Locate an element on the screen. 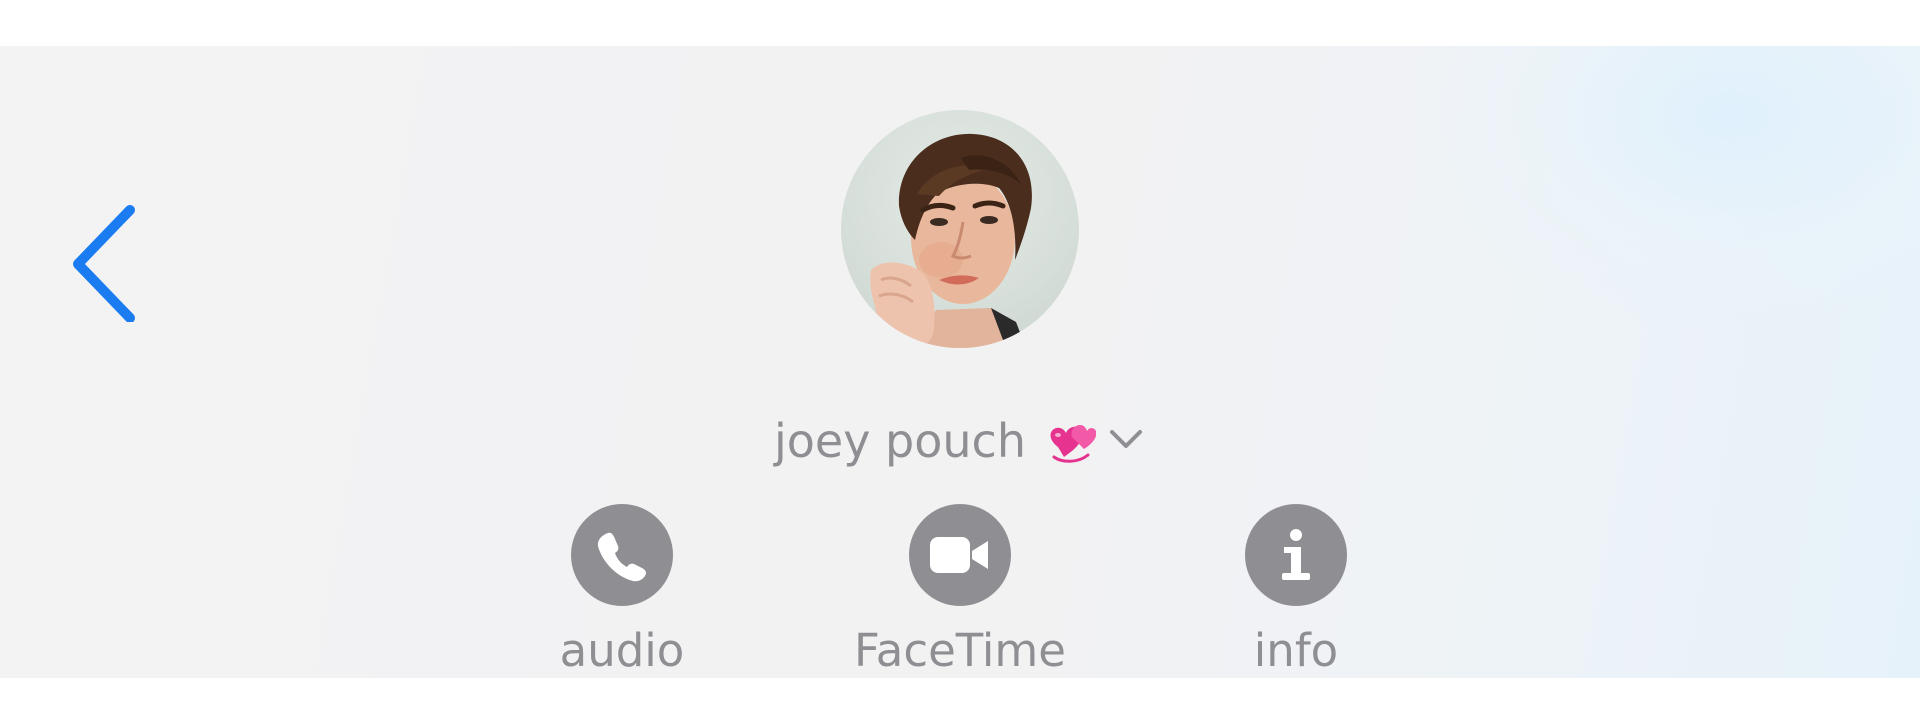  video-camera-icon is located at coordinates (960, 555).